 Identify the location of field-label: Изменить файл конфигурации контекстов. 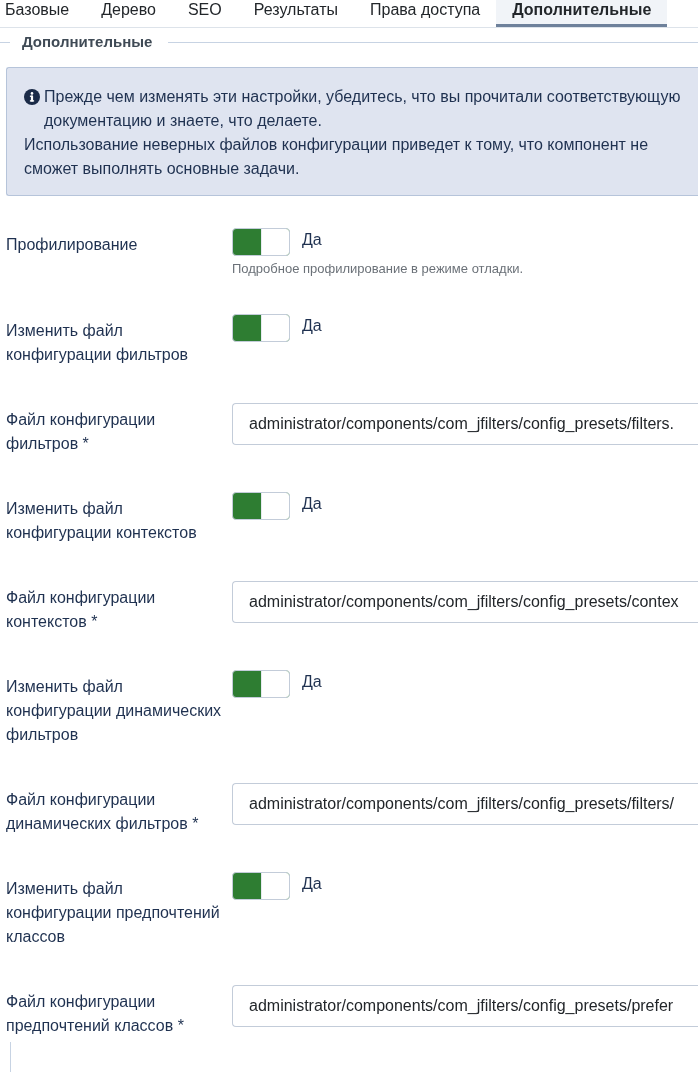
(102, 521).